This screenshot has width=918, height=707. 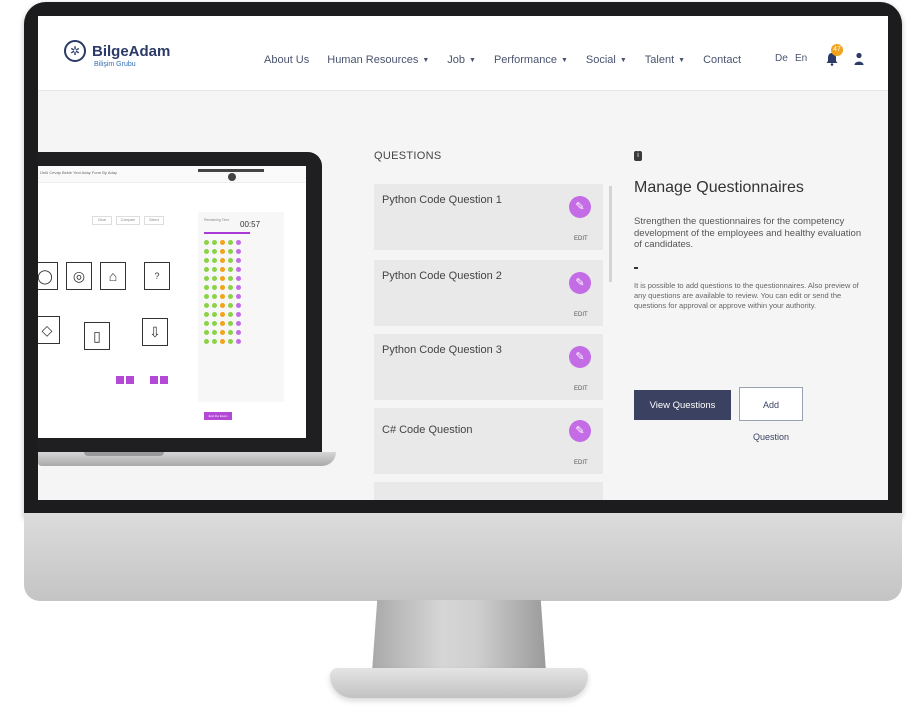 I want to click on question-card, so click(x=488, y=491).